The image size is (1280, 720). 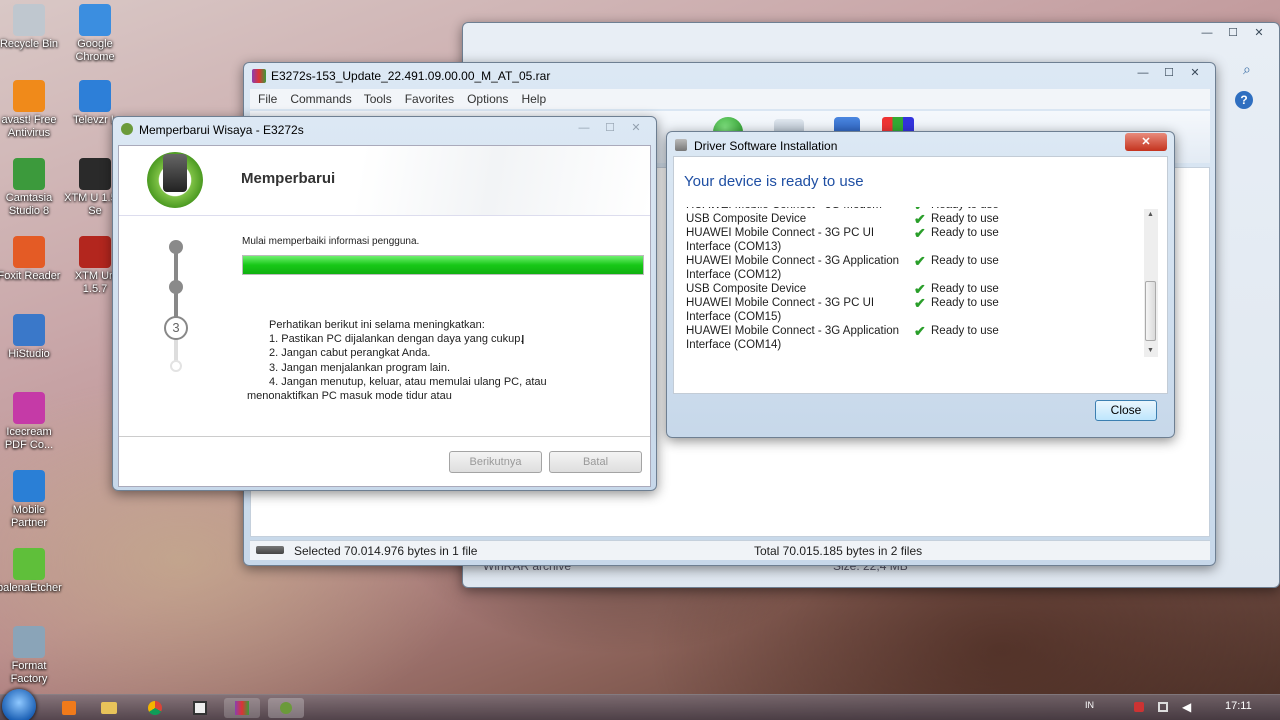 I want to click on step-current: 3, so click(x=176, y=328).